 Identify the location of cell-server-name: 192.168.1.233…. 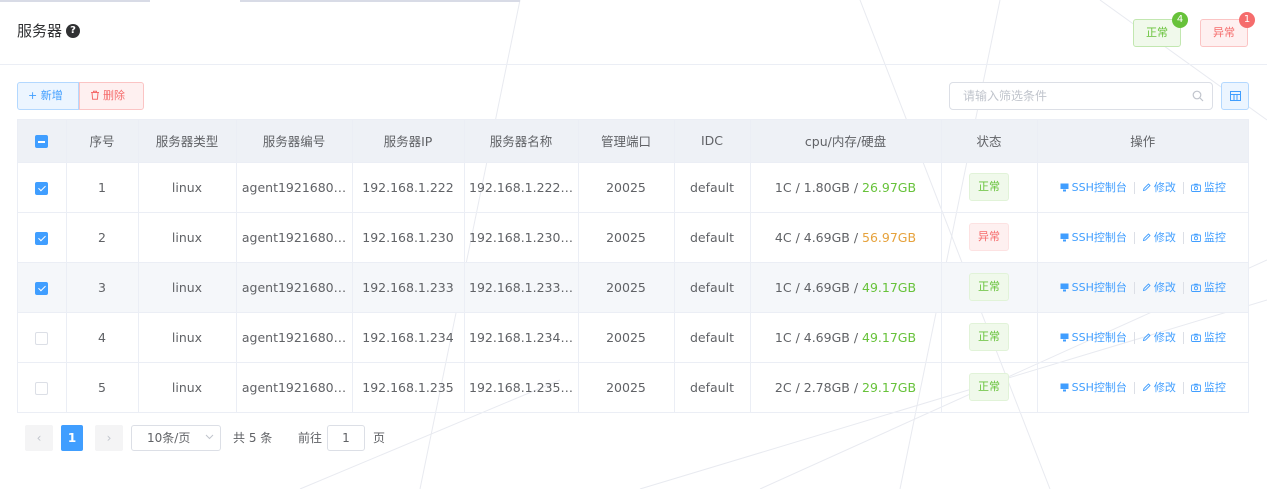
(521, 287).